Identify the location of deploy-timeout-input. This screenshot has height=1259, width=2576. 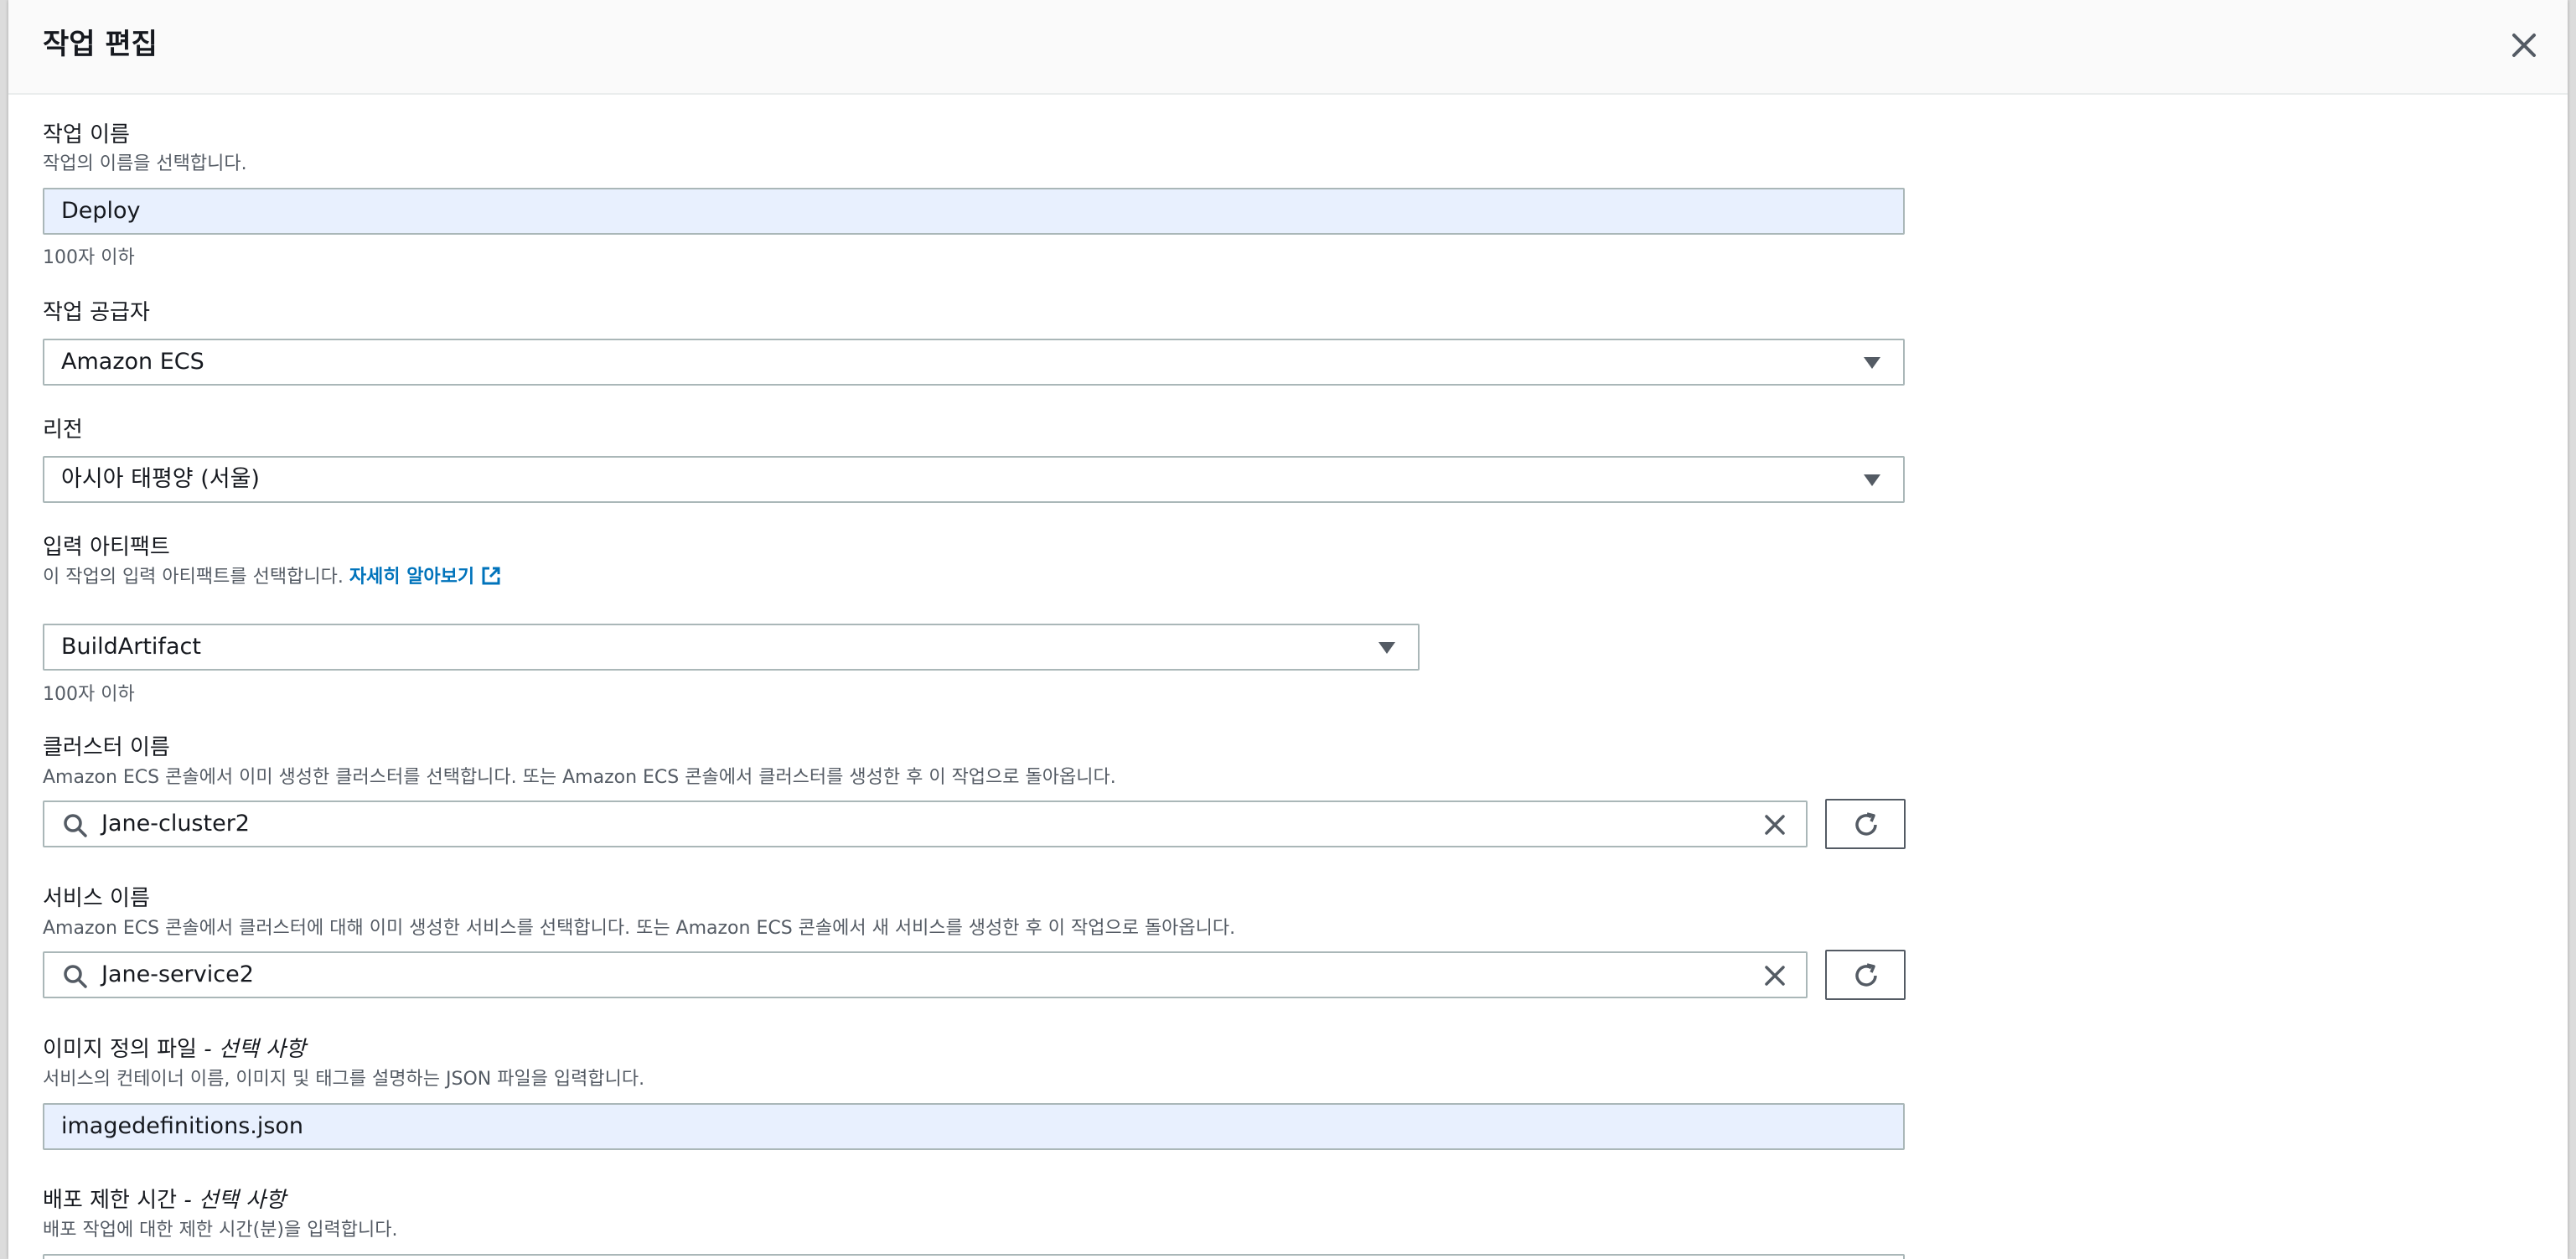
(974, 1256).